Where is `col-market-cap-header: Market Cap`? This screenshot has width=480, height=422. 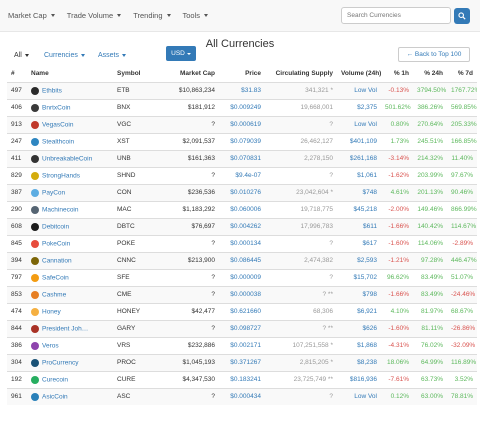 col-market-cap-header: Market Cap is located at coordinates (193, 74).